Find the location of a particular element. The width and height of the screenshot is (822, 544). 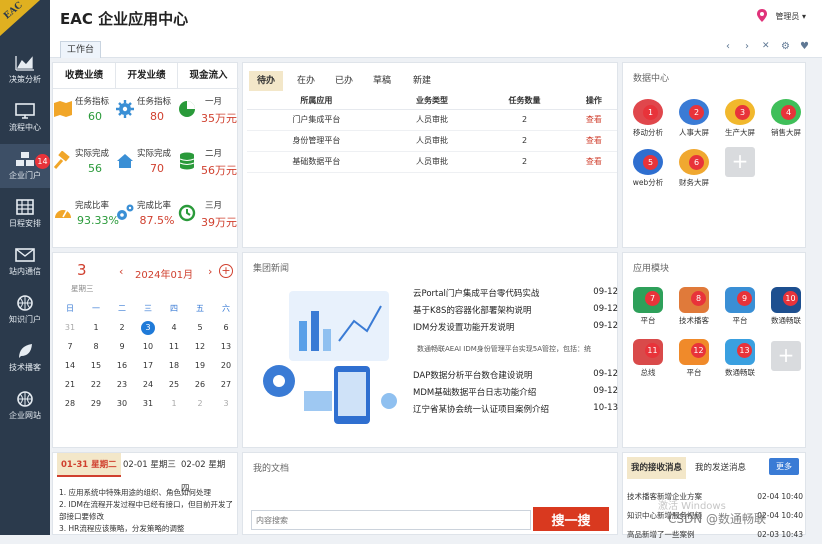

header-dev: 开发业绩 is located at coordinates (146, 76).